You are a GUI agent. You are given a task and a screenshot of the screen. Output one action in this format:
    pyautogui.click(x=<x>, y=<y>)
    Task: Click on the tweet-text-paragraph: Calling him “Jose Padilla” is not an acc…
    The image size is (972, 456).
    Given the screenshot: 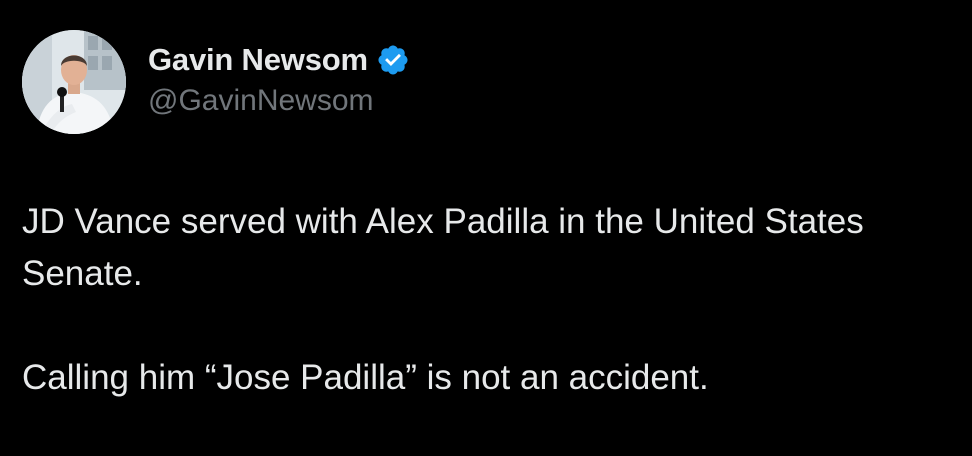 What is the action you would take?
    pyautogui.click(x=365, y=377)
    